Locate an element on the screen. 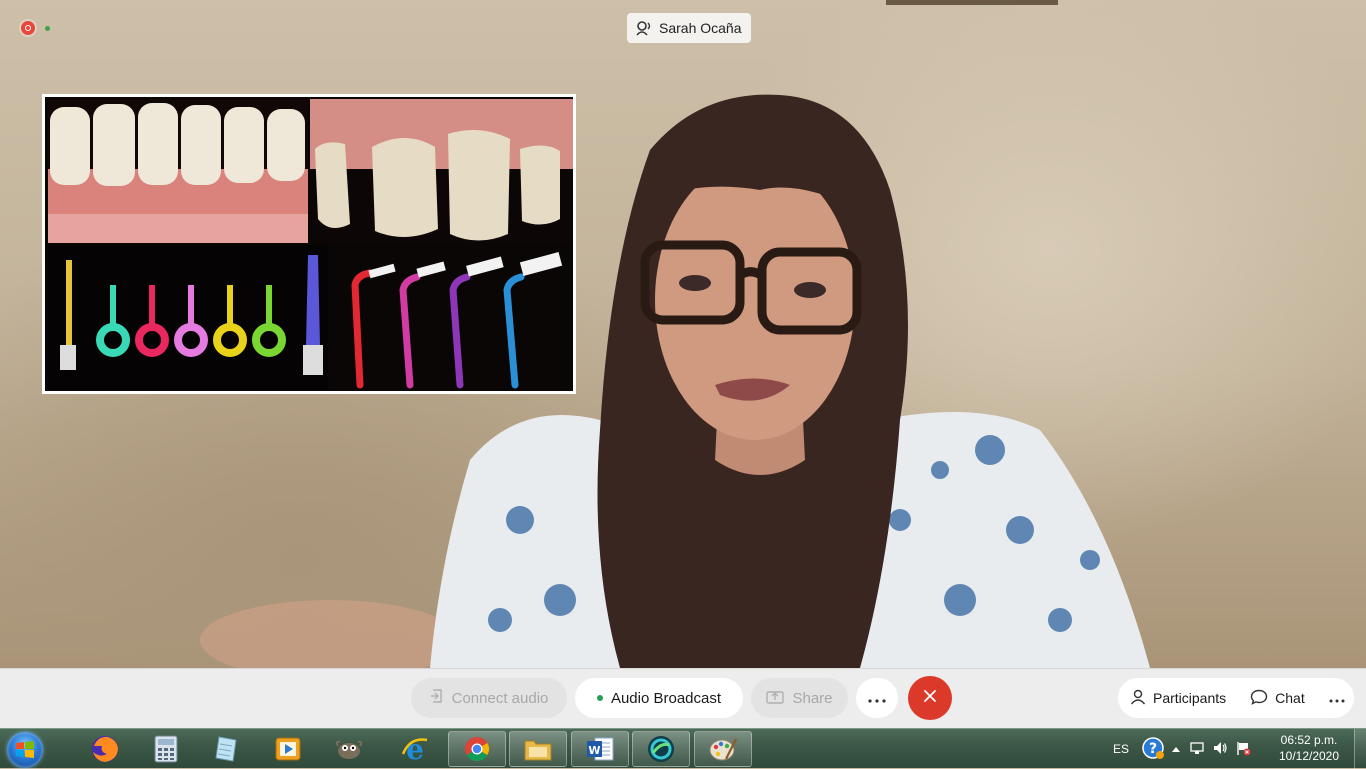  file-explorer-icon is located at coordinates (538, 749).